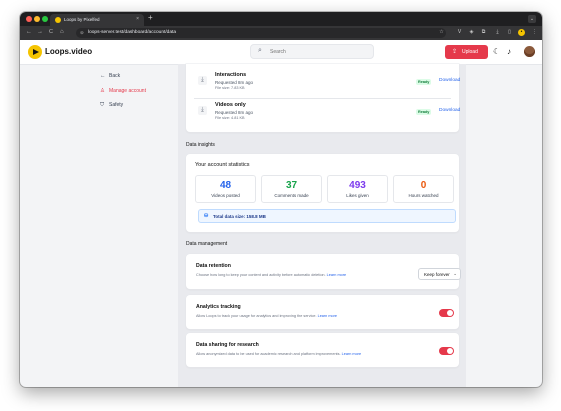 This screenshot has width=561, height=411. What do you see at coordinates (206, 216) in the screenshot?
I see `database-icon: ⛁` at bounding box center [206, 216].